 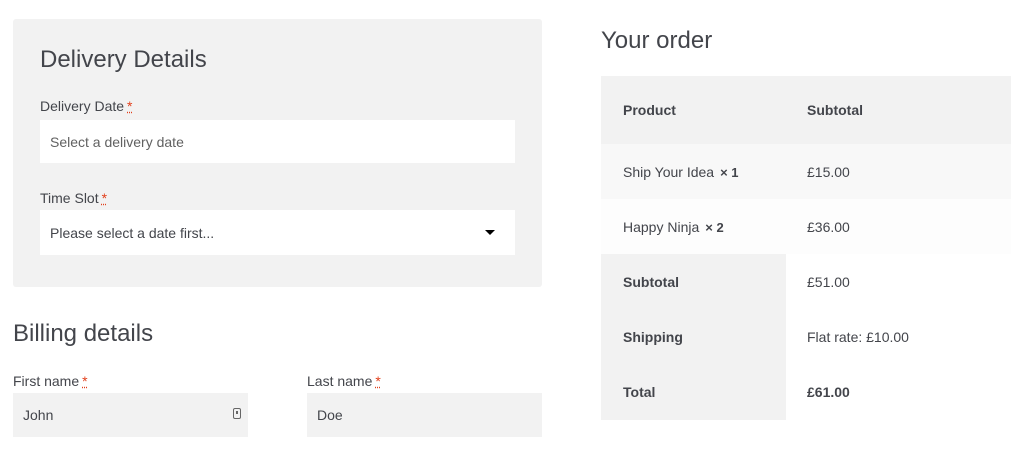 I want to click on subtotal-label: Subtotal, so click(x=651, y=281).